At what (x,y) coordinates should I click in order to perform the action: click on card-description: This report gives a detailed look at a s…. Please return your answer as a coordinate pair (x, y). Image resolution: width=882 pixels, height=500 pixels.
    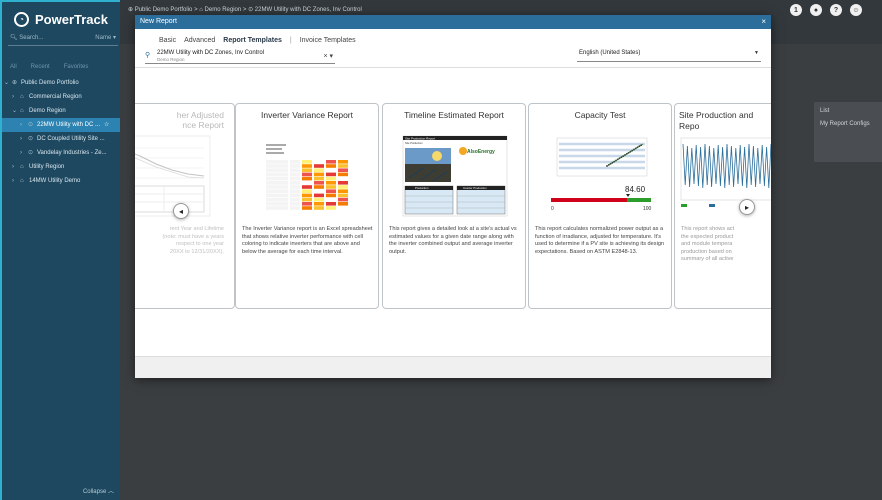
    Looking at the image, I should click on (453, 240).